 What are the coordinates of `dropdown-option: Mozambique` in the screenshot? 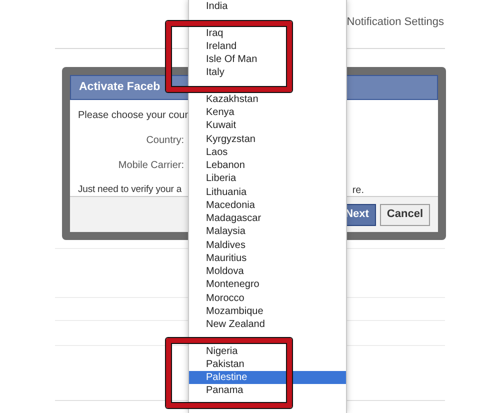 It's located at (267, 311).